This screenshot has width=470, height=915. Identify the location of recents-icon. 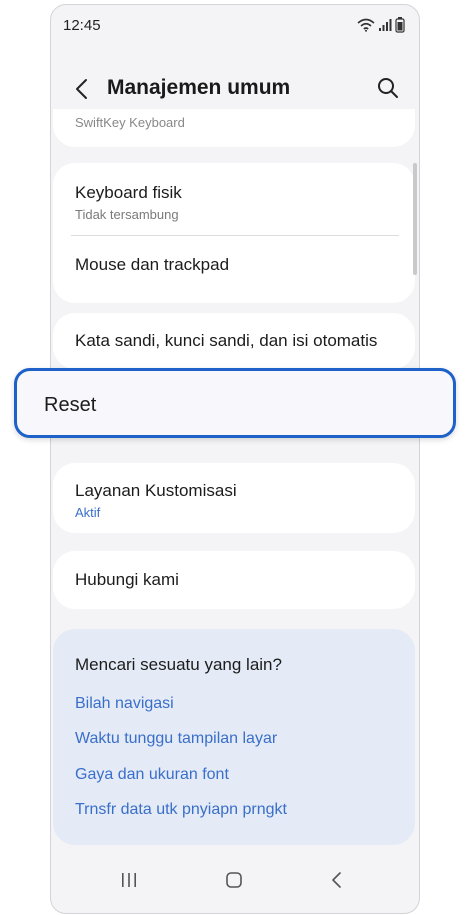
(129, 880).